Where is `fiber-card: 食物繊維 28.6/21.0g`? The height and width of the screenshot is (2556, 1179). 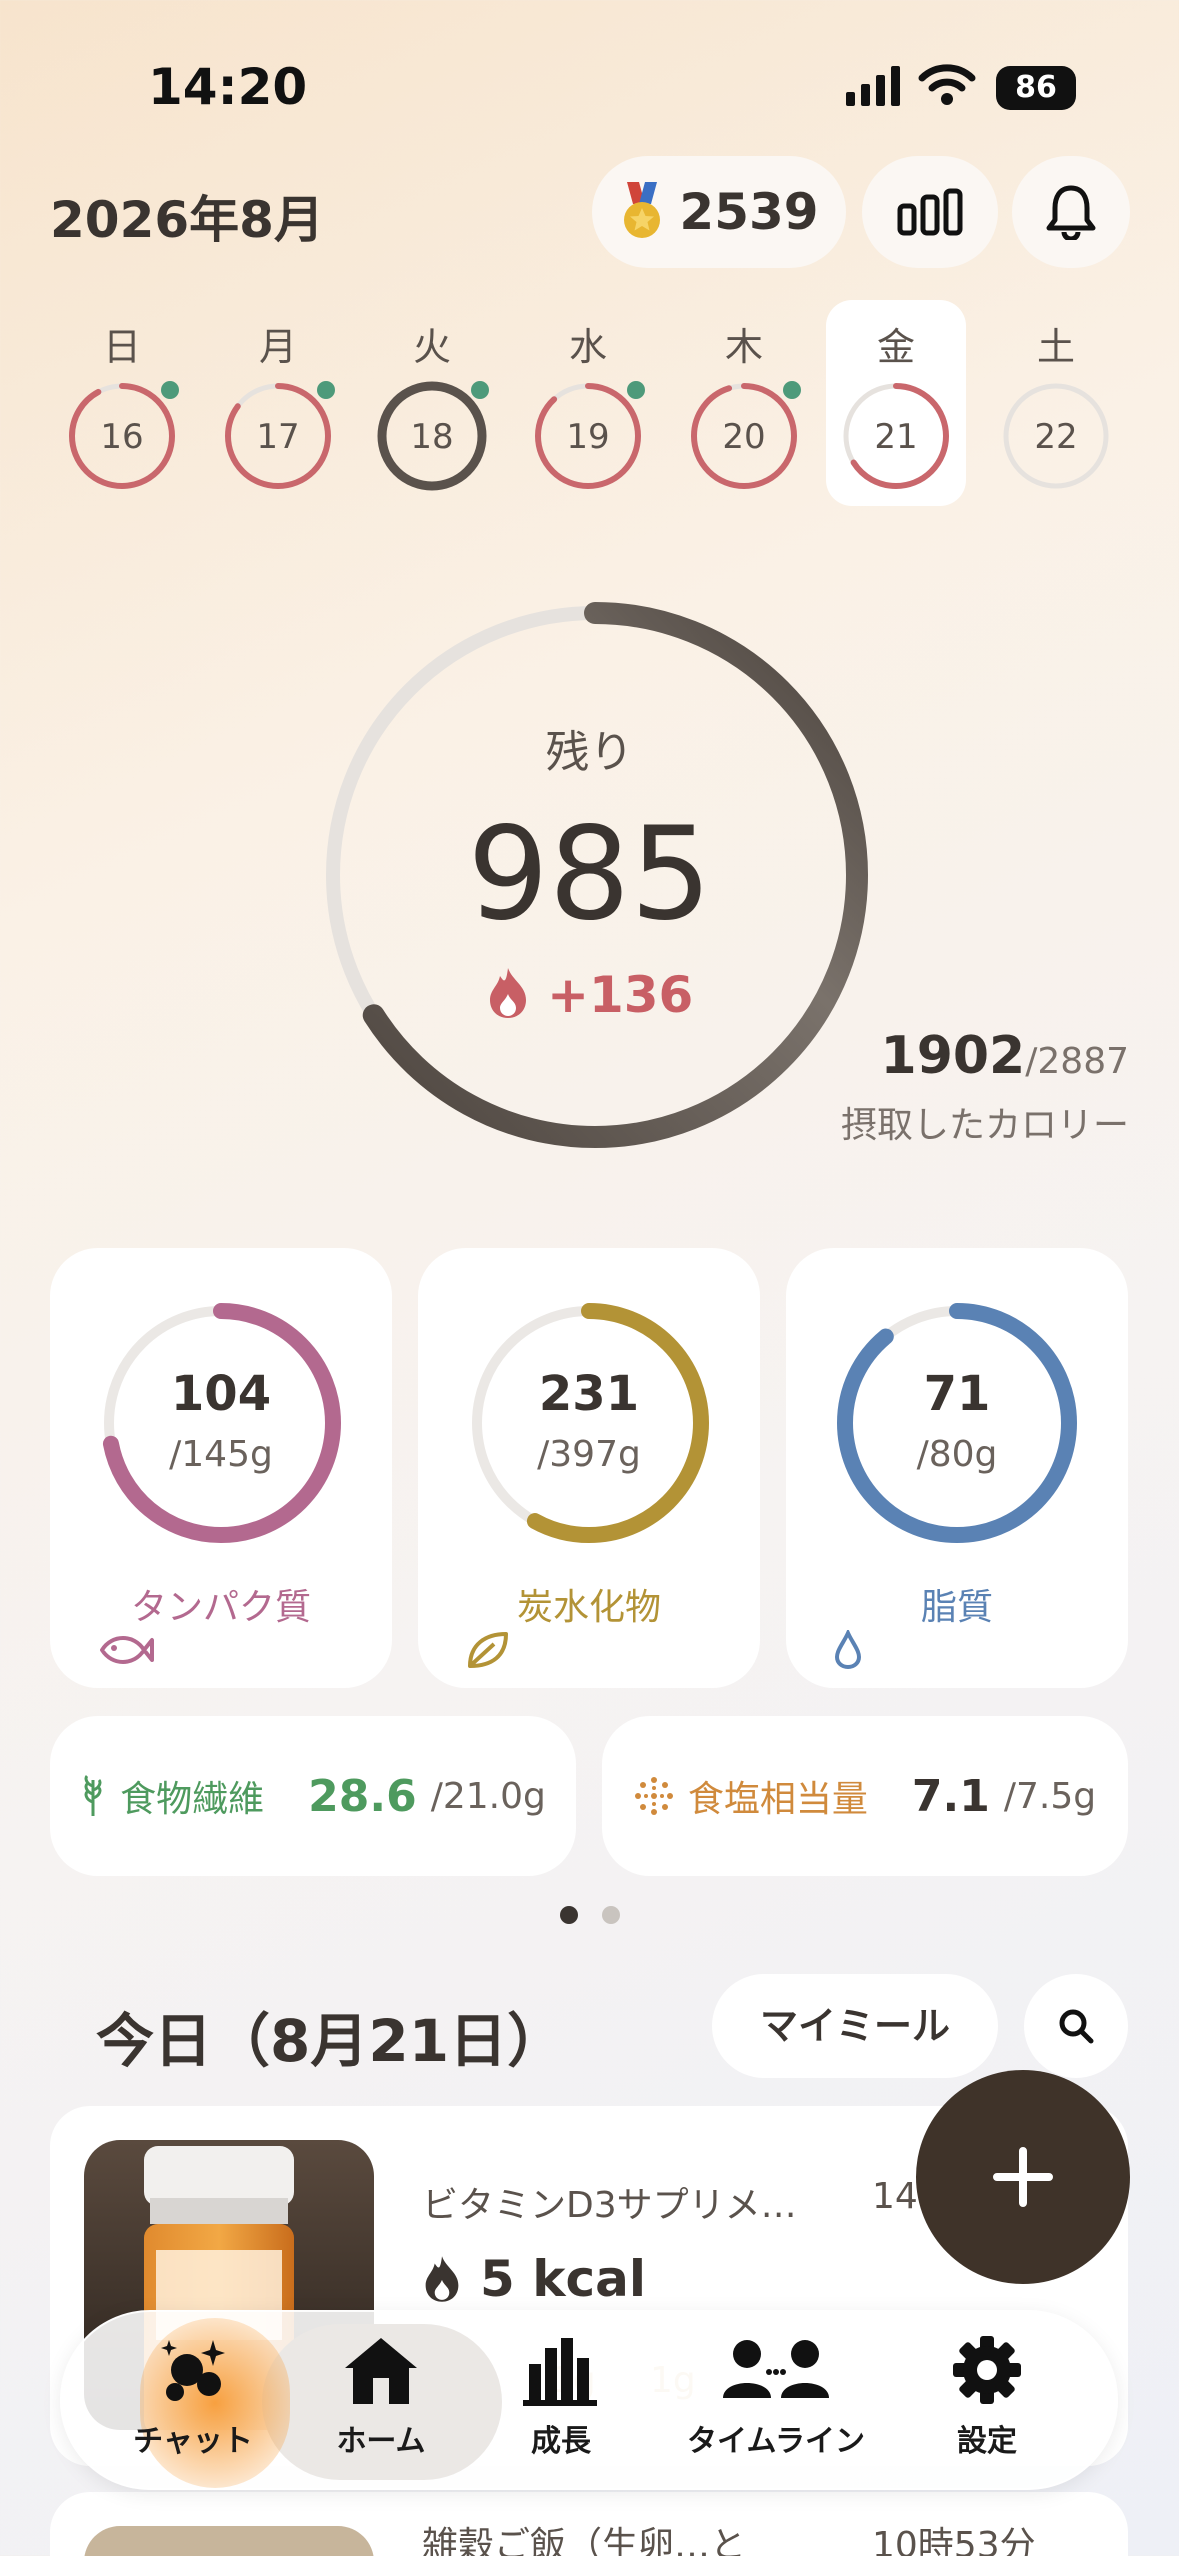
fiber-card: 食物繊維 28.6/21.0g is located at coordinates (313, 1796).